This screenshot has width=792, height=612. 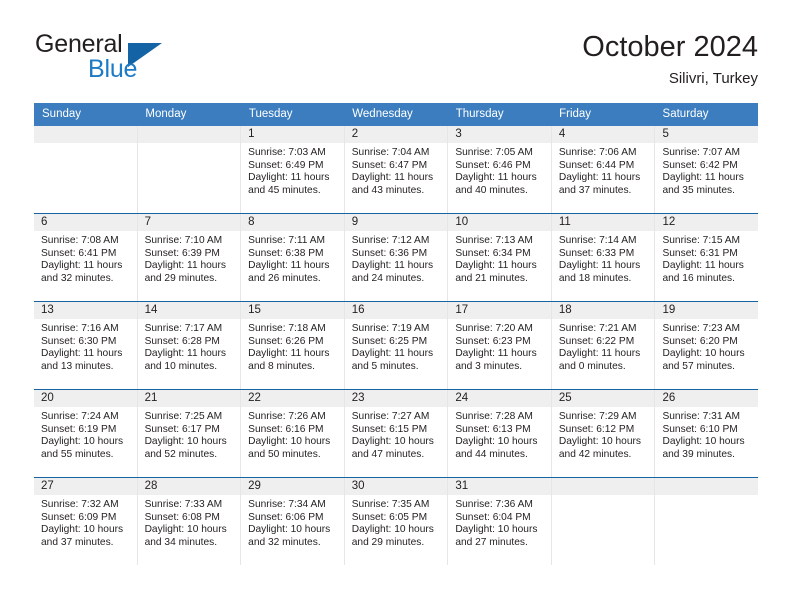 What do you see at coordinates (389, 253) in the screenshot?
I see `day-sunset-text: Sunset: 6:36 PM` at bounding box center [389, 253].